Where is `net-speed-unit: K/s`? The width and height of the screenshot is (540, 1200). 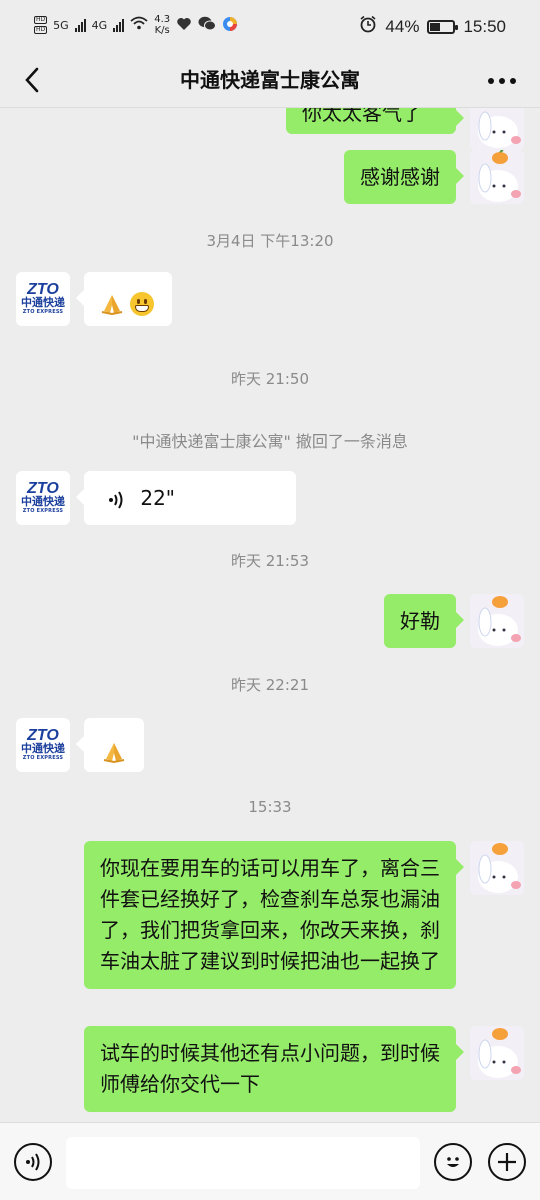 net-speed-unit: K/s is located at coordinates (162, 30).